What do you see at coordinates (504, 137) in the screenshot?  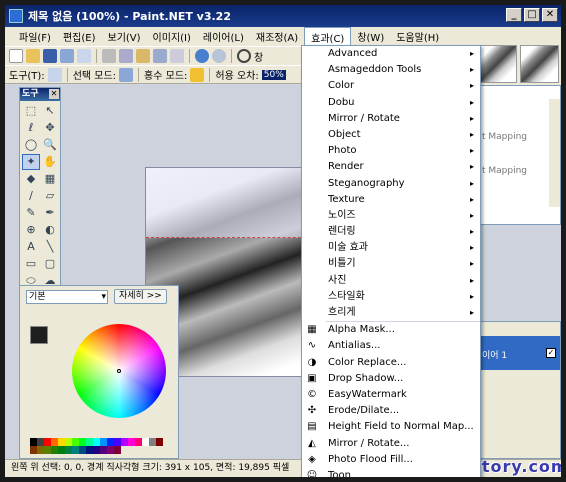 I see `history-item: t Mapping` at bounding box center [504, 137].